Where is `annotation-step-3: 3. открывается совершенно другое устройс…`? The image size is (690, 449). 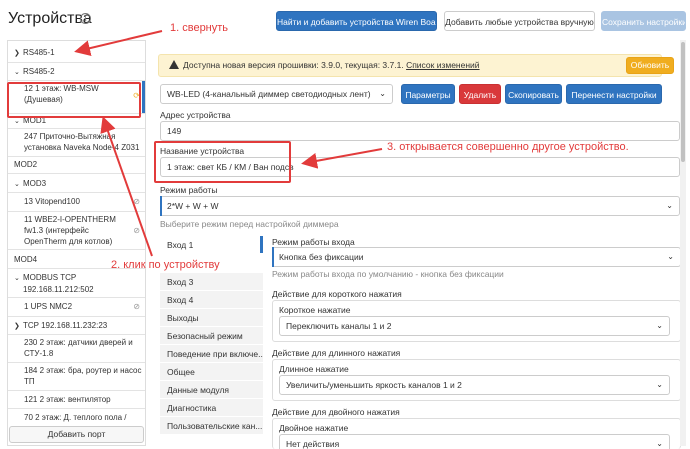 annotation-step-3: 3. открывается совершенно другое устройс… is located at coordinates (508, 147).